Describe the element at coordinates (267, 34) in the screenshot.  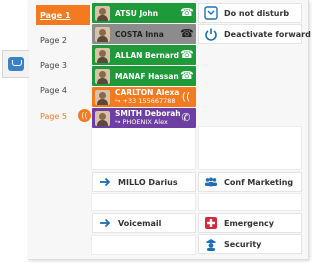
I see `function-label: Deactivate forward` at that location.